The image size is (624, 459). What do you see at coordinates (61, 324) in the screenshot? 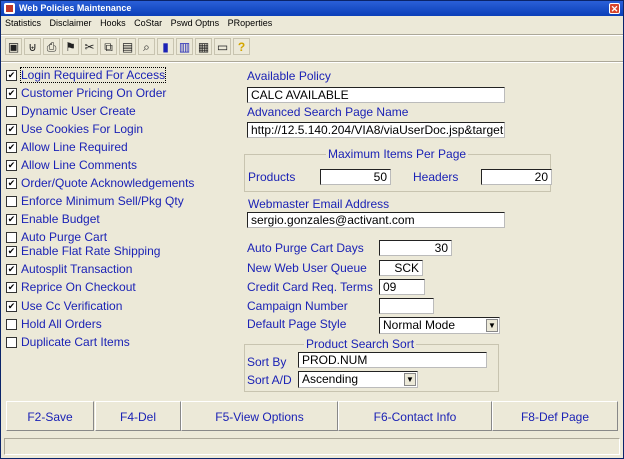
I see `option-label: Hold All Orders` at bounding box center [61, 324].